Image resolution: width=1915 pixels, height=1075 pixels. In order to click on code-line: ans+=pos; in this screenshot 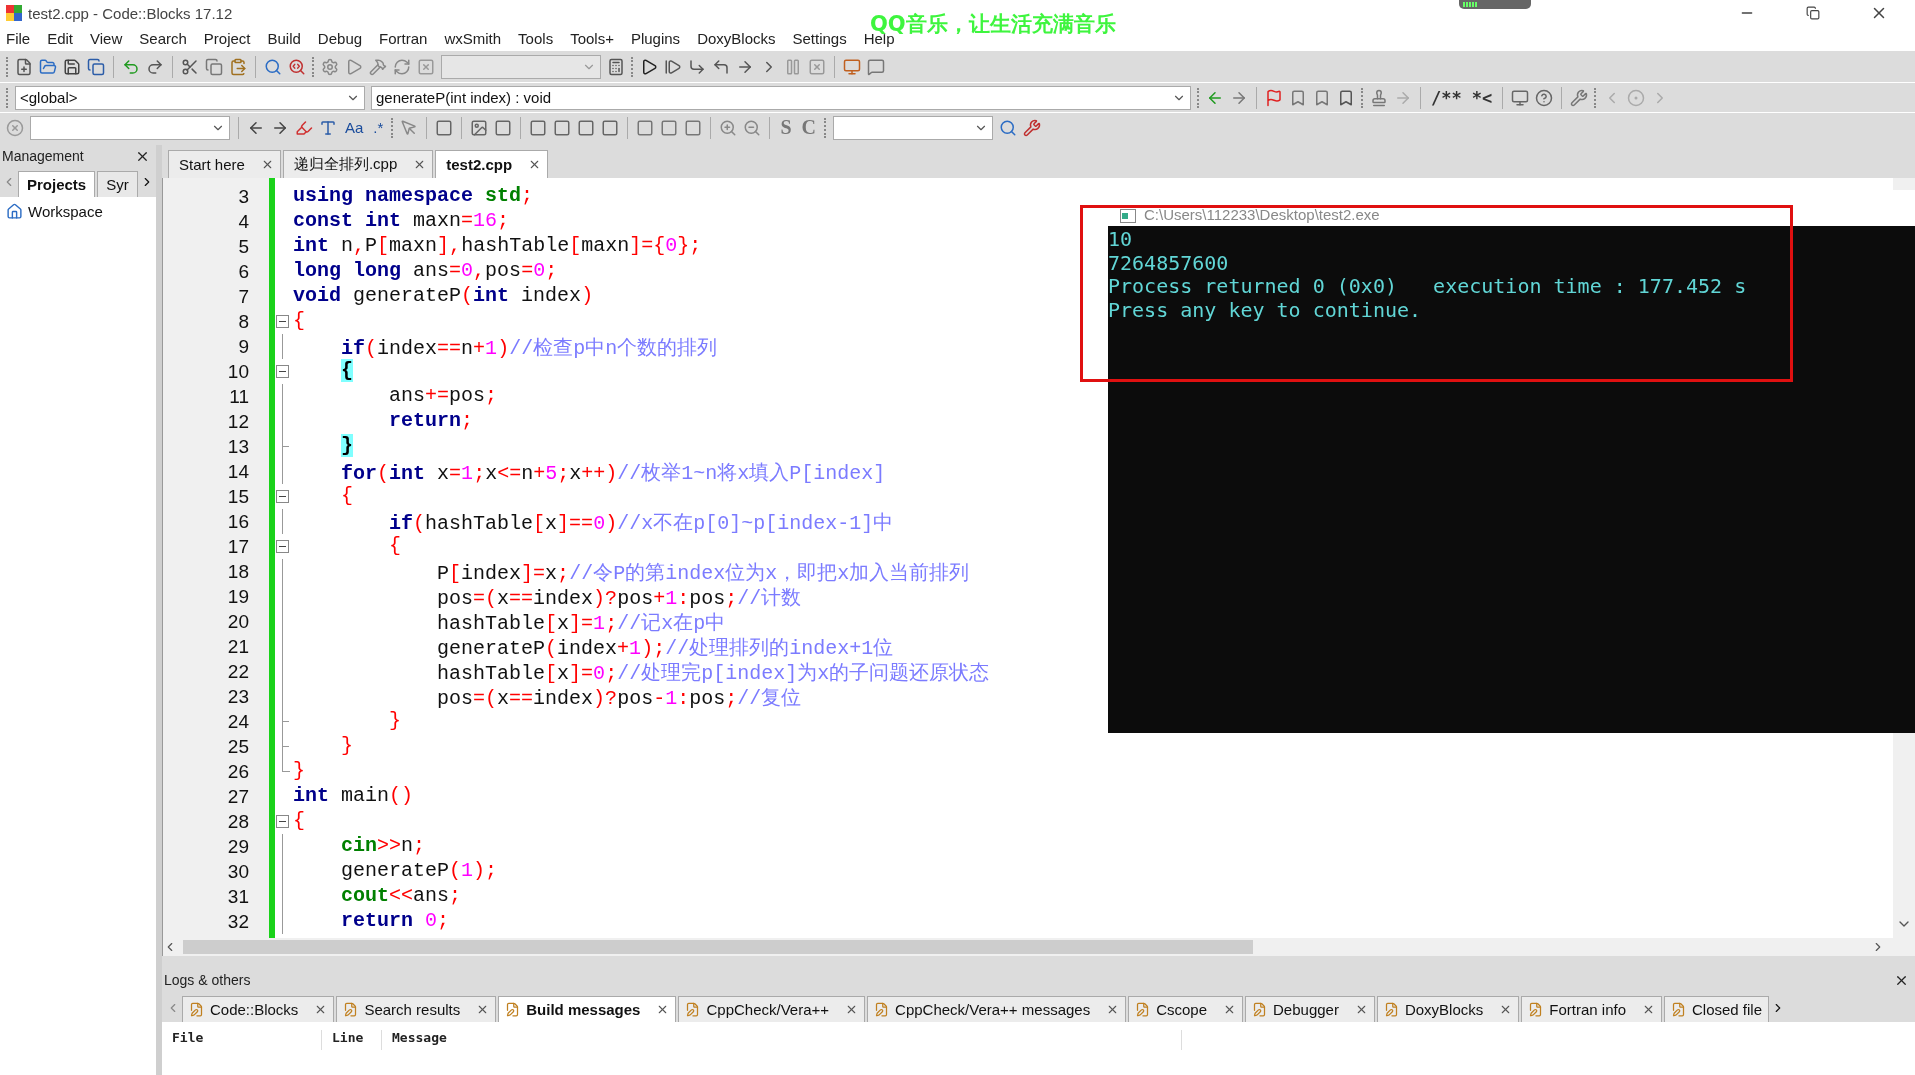, I will do `click(443, 396)`.